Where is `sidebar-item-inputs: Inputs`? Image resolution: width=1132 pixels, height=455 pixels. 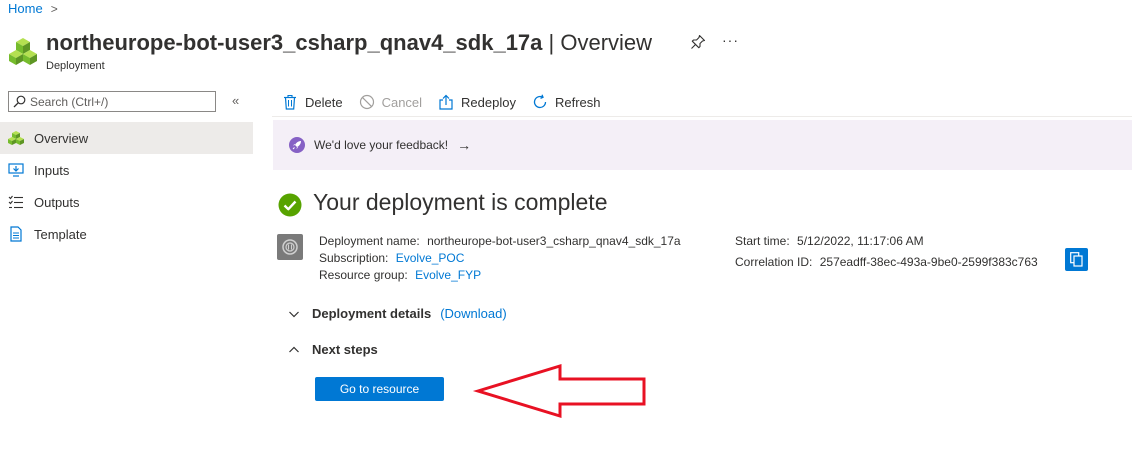 sidebar-item-inputs: Inputs is located at coordinates (126, 170).